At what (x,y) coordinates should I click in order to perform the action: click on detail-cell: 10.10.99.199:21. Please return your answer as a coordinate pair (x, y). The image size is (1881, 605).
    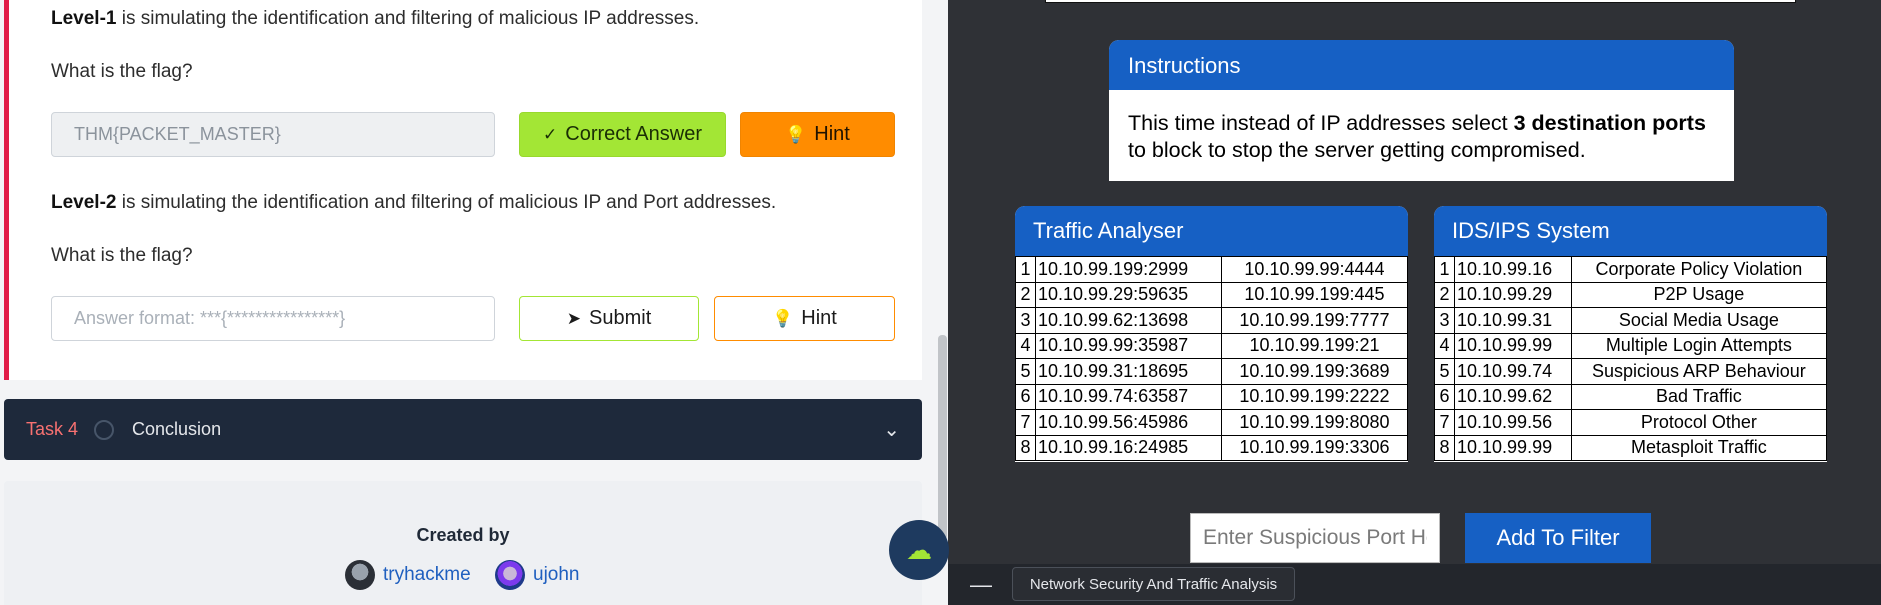
    Looking at the image, I should click on (1314, 345).